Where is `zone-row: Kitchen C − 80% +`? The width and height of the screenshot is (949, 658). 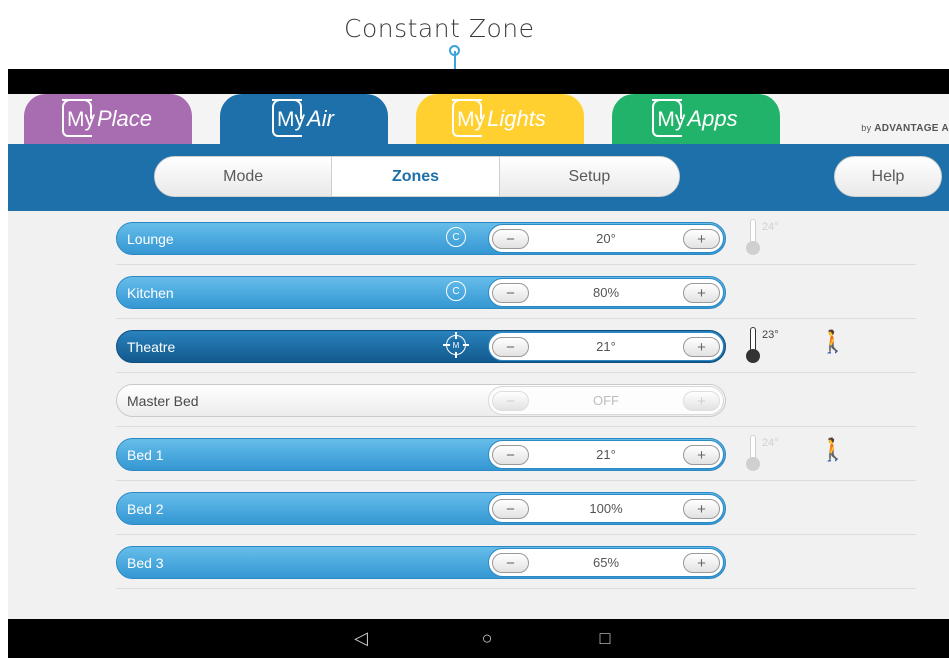 zone-row: Kitchen C − 80% + is located at coordinates (516, 292).